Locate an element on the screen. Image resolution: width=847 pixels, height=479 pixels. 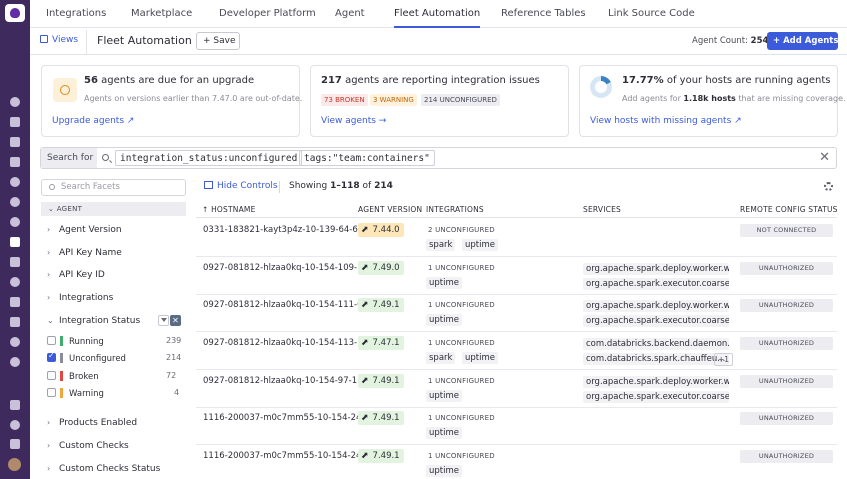
running-checkbox is located at coordinates (51, 340).